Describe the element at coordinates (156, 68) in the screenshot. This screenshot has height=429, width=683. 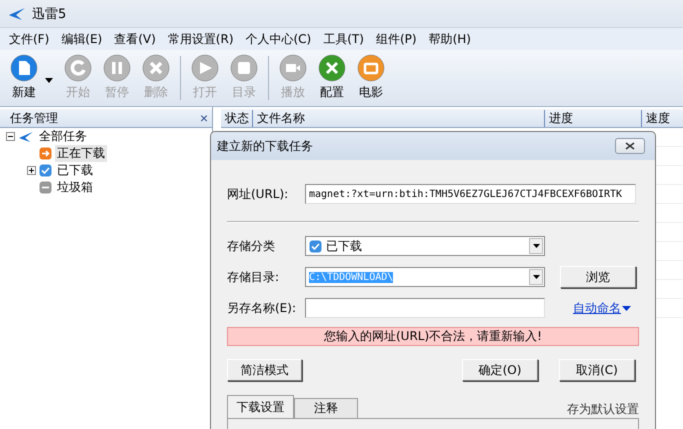
I see `delete-icon` at that location.